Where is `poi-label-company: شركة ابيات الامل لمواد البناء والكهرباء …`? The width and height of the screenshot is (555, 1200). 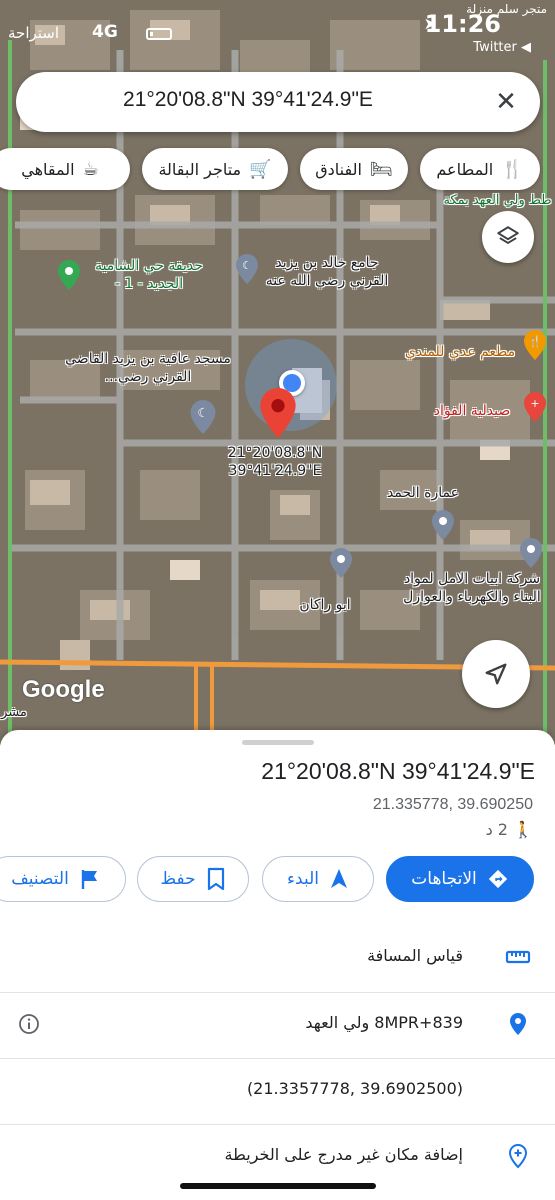
poi-label-company: شركة ابيات الامل لمواد البناء والكهرباء … is located at coordinates (472, 588).